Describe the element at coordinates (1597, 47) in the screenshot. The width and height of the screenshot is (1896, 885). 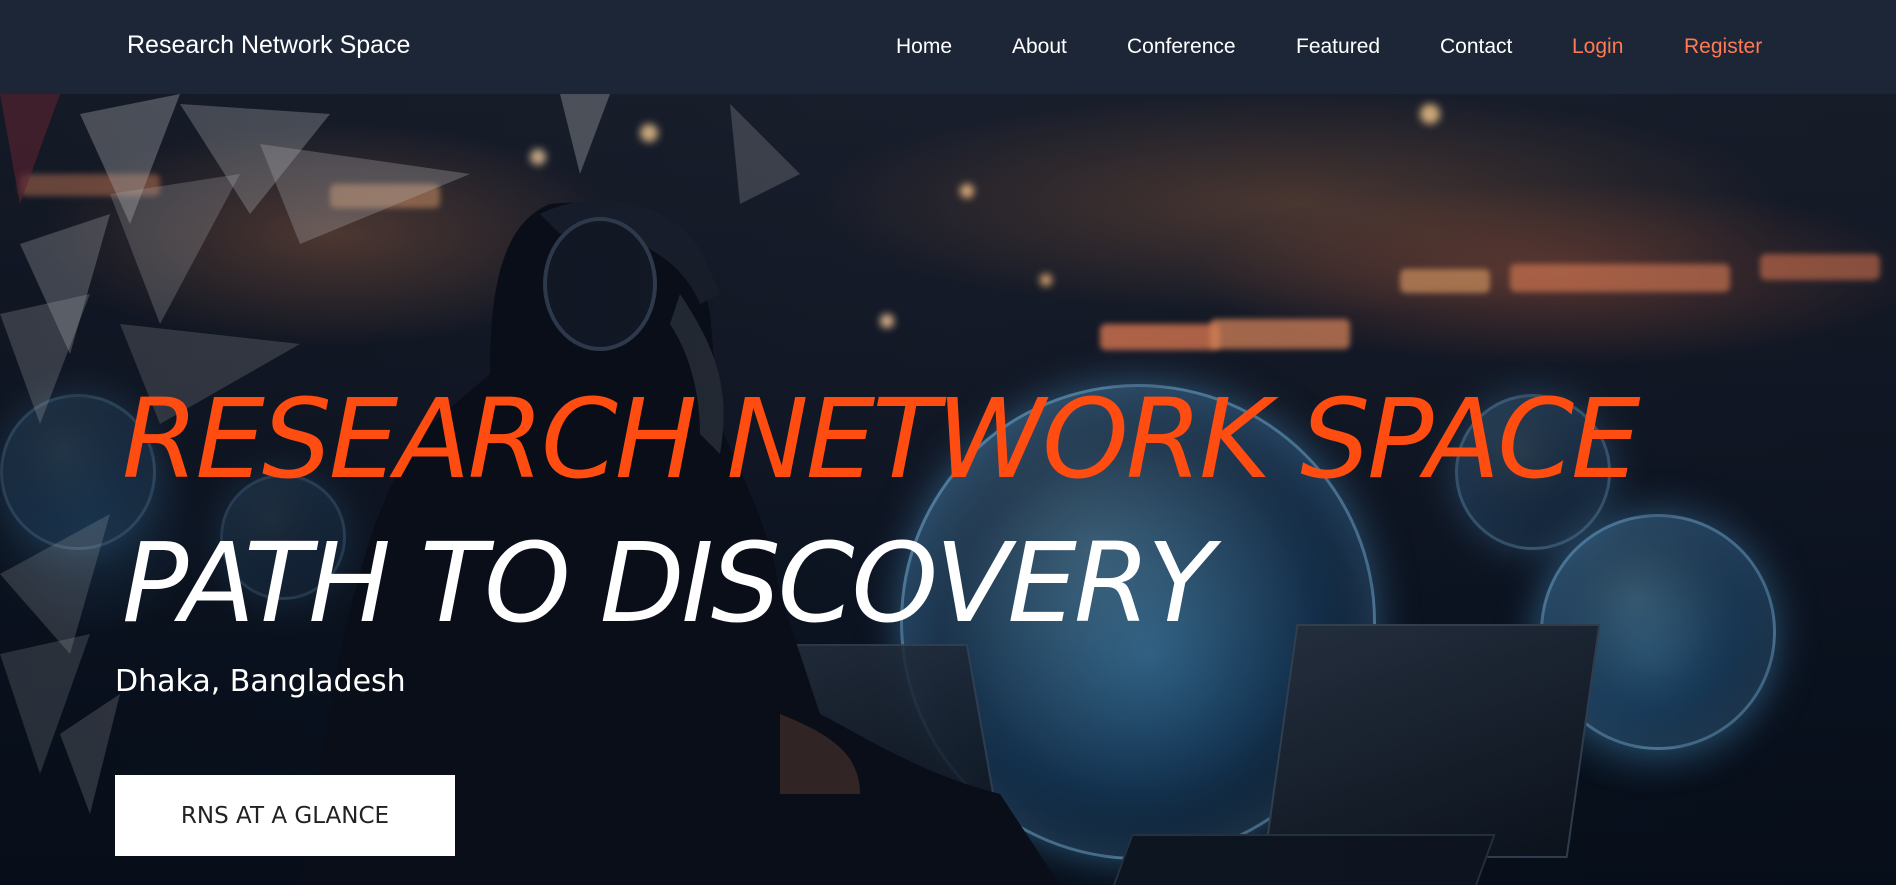
I see `nav-login-link: Login` at that location.